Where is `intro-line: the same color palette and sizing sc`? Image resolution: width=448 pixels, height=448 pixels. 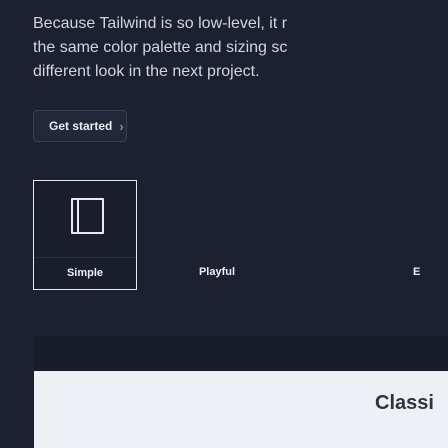
intro-line: the same color palette and sizing sc is located at coordinates (160, 47).